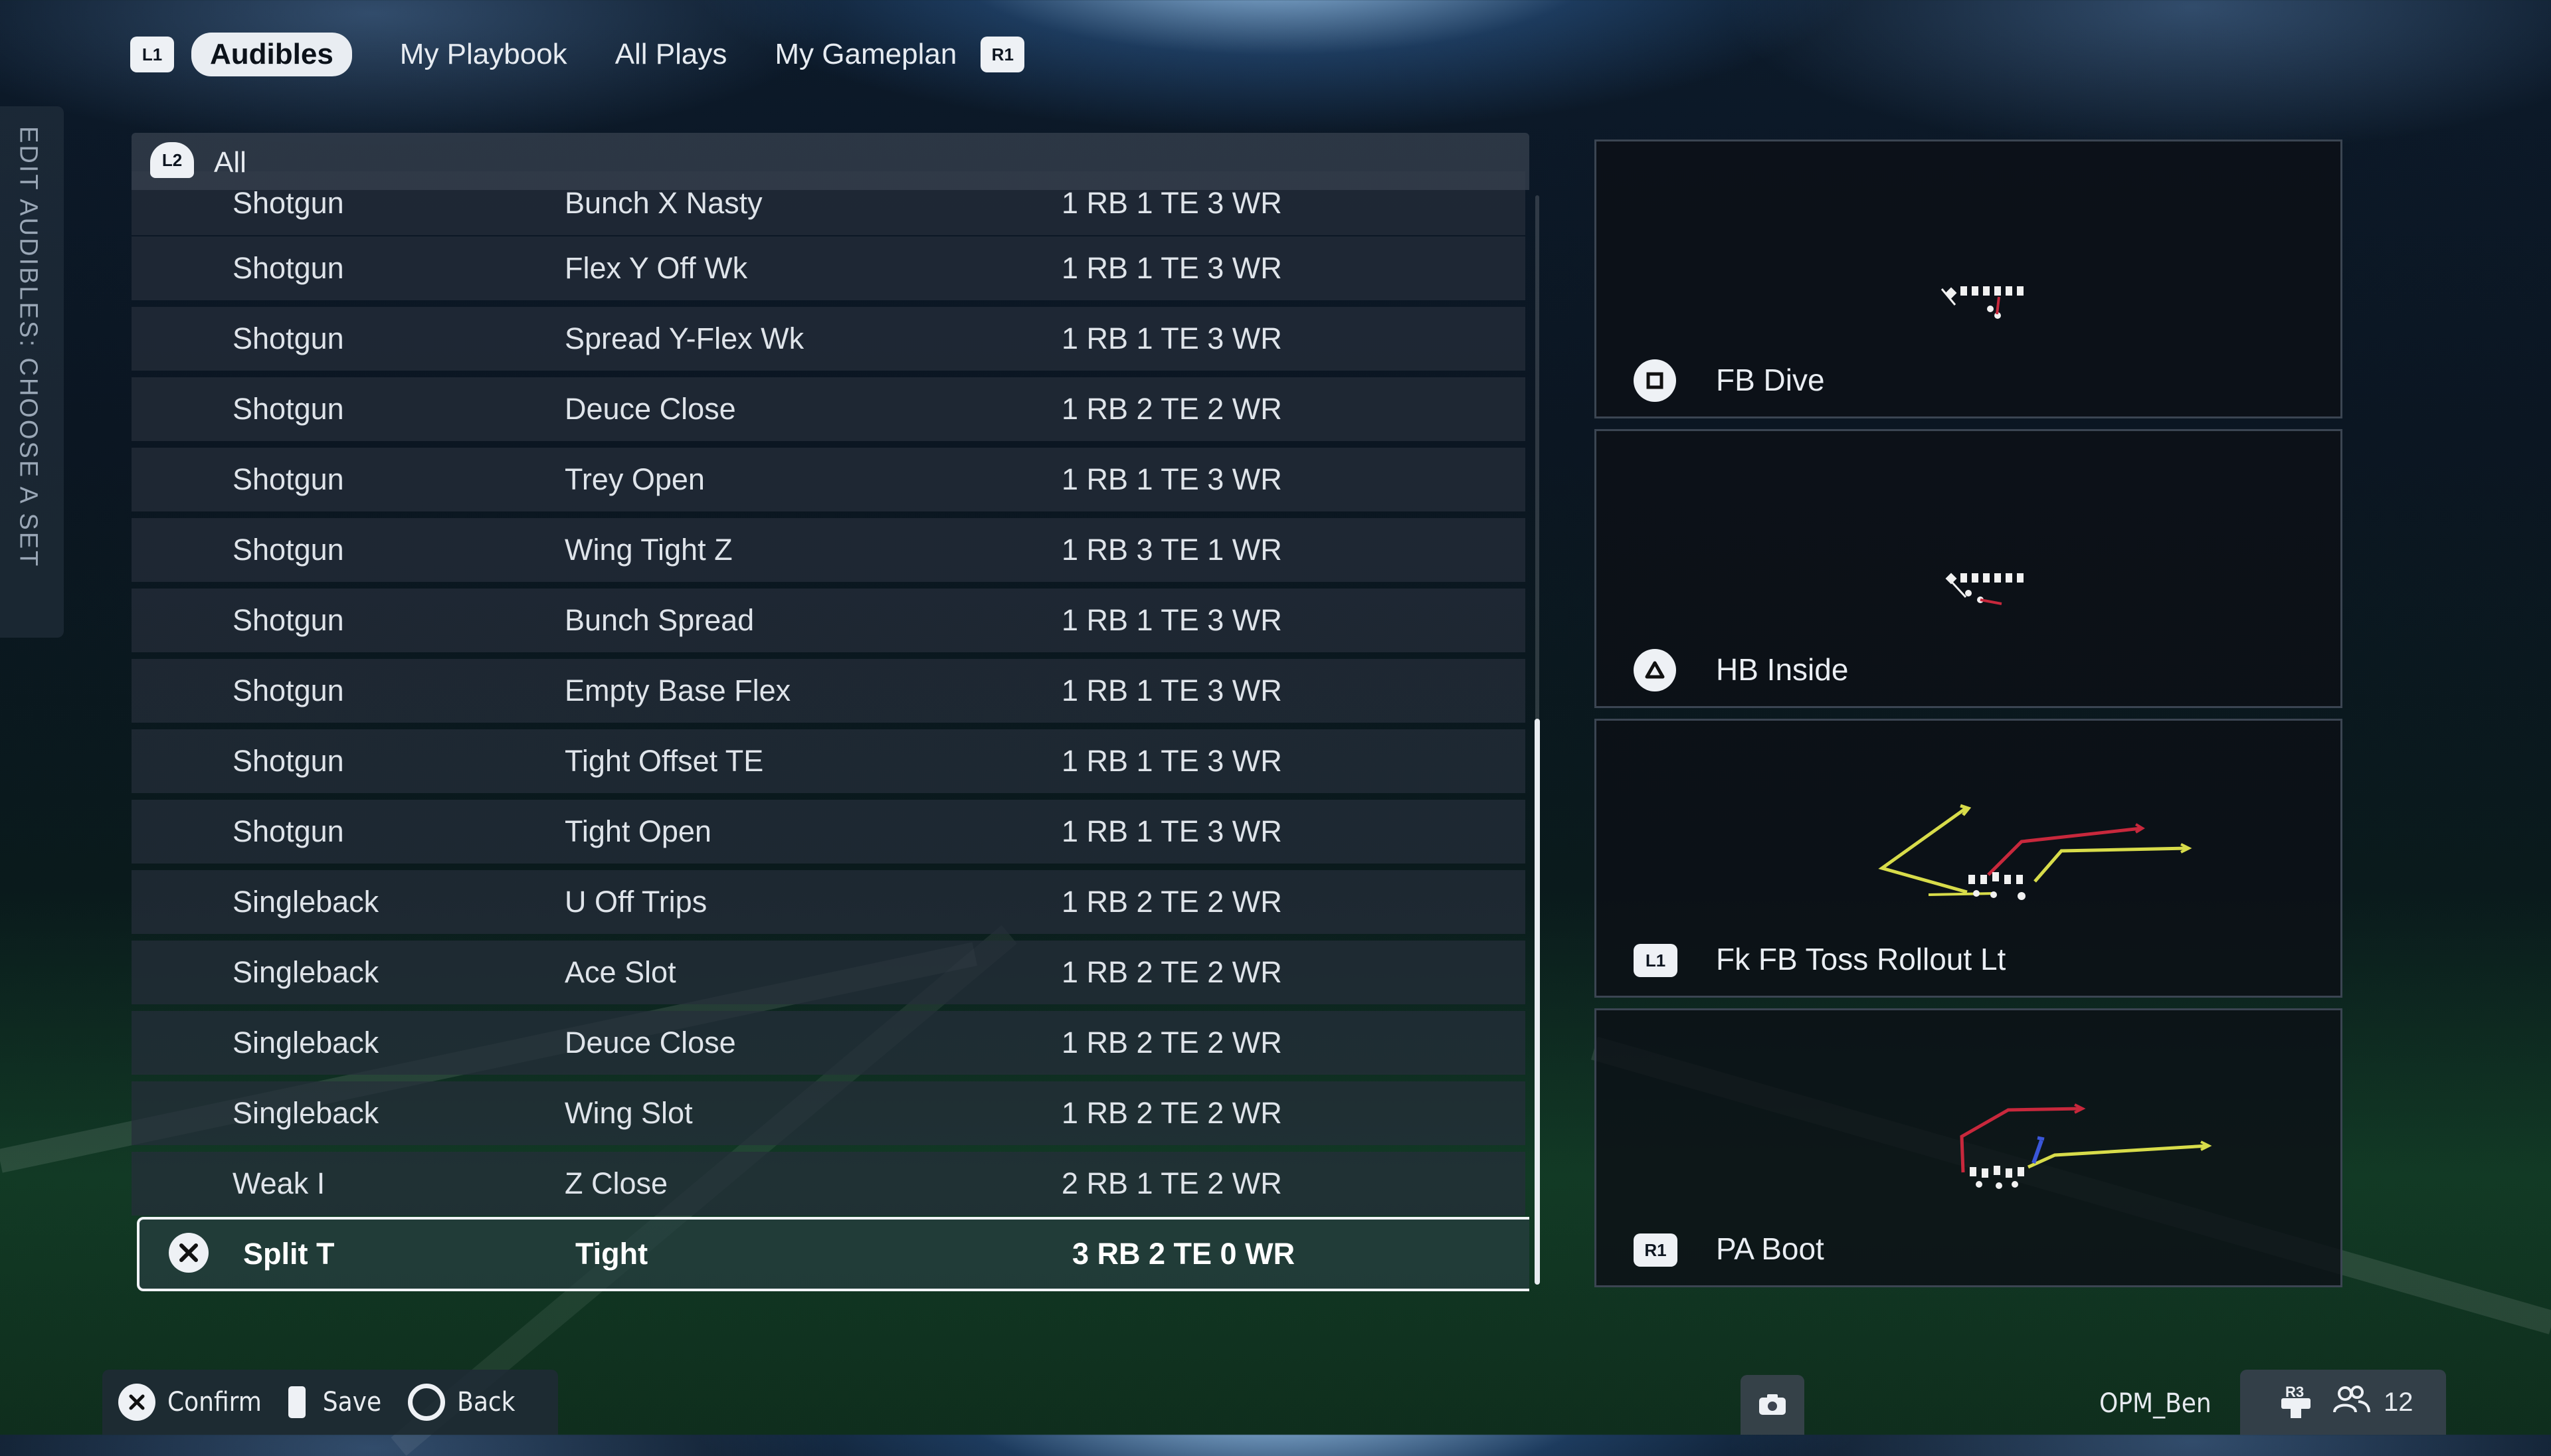 The image size is (2551, 1456). Describe the element at coordinates (172, 160) in the screenshot. I see `l2-trigger-icon: L2` at that location.